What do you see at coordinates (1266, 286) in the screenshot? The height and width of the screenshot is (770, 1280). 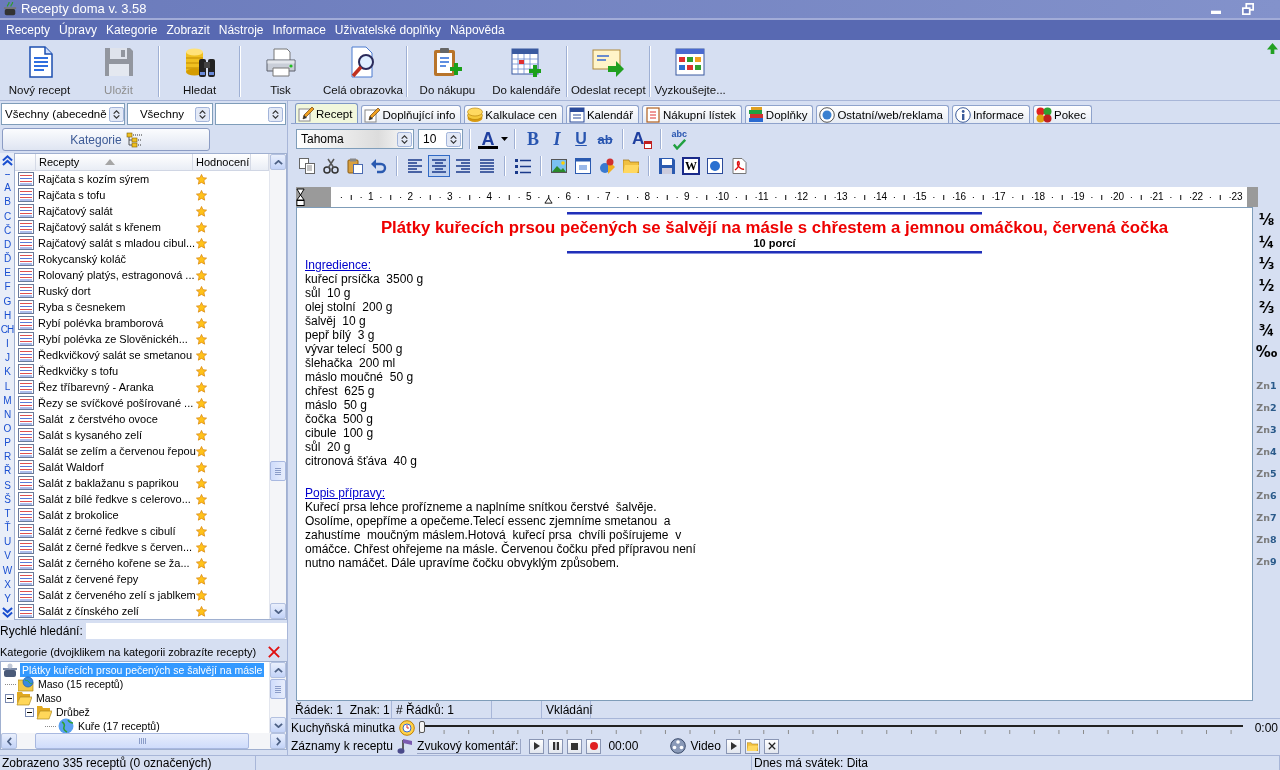 I see `fraction-button: ½` at bounding box center [1266, 286].